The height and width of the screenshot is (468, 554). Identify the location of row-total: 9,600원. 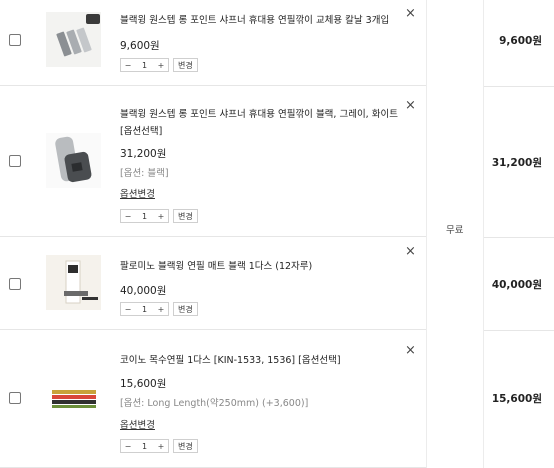
(520, 41).